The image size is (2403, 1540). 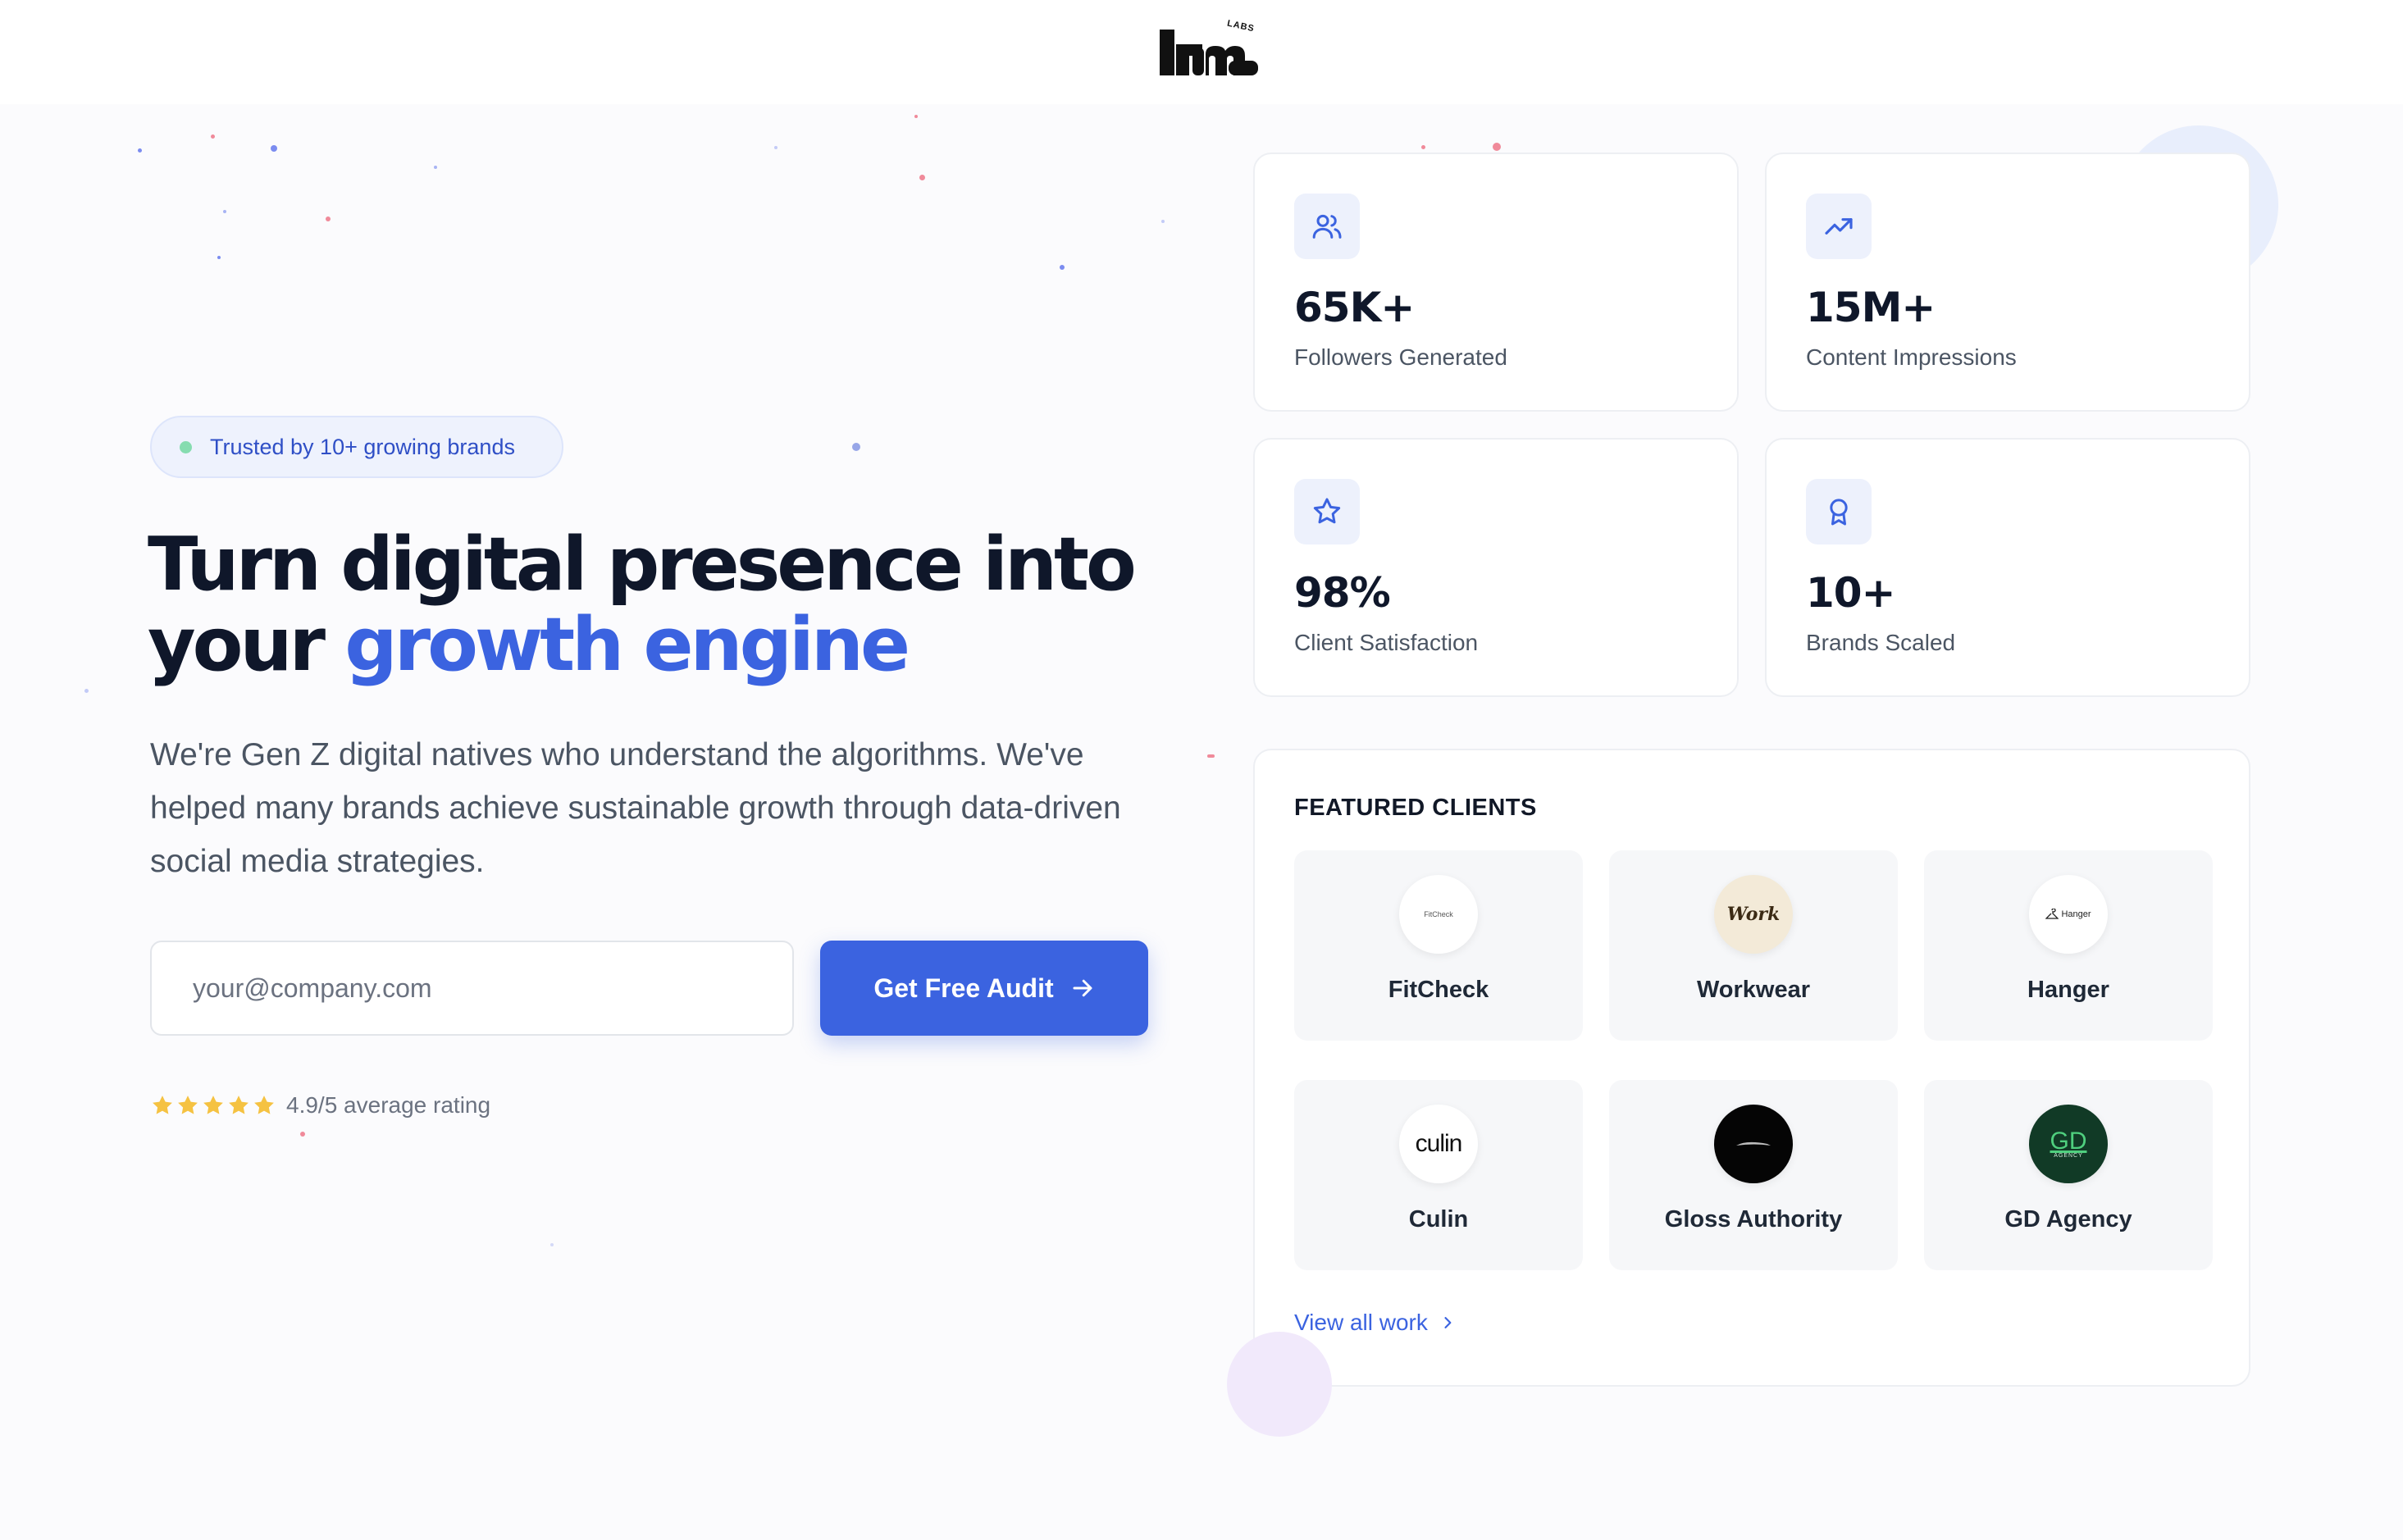 I want to click on stat-value: 10+, so click(x=1850, y=593).